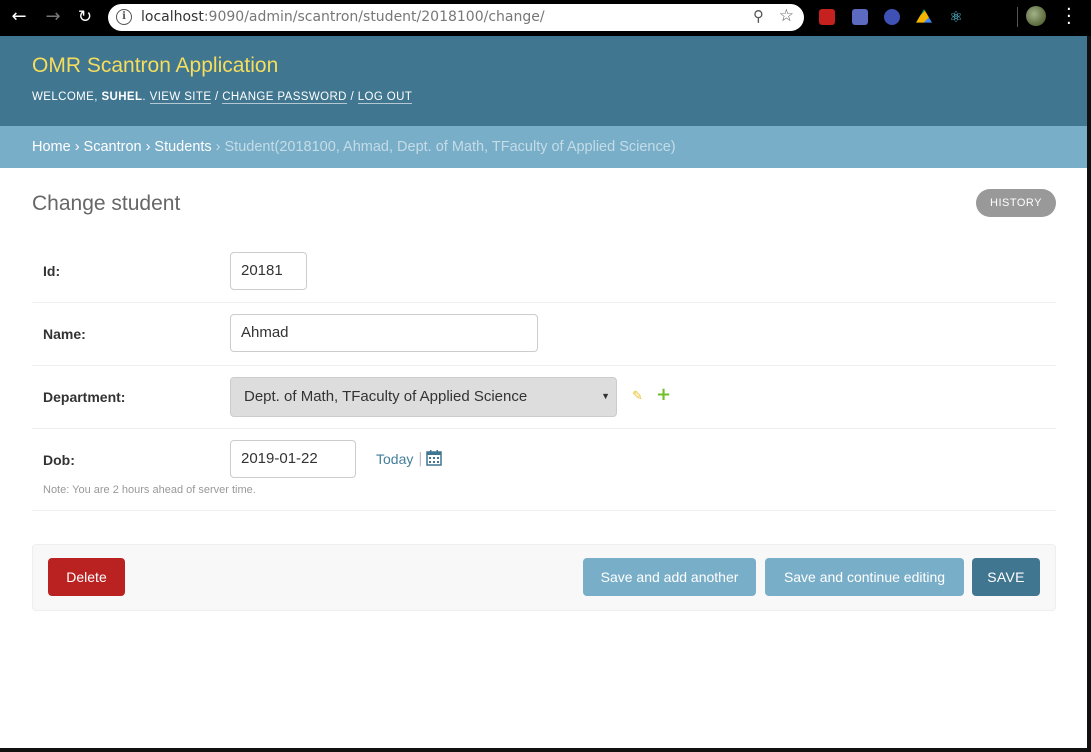  What do you see at coordinates (434, 457) in the screenshot?
I see `calendar-icon` at bounding box center [434, 457].